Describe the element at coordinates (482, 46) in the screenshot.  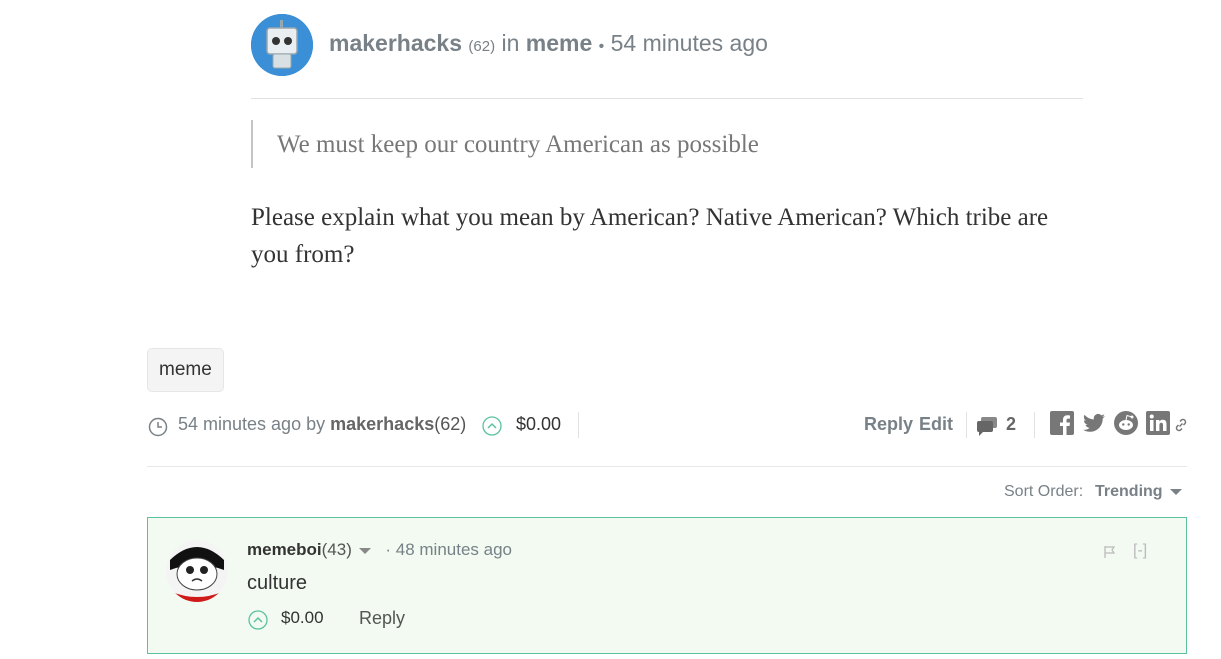
I see `post-author-reputation: (62)` at that location.